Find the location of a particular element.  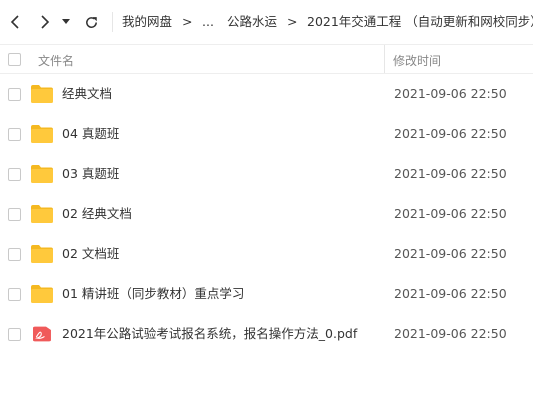

file-name: 02 文档班 is located at coordinates (90, 254).